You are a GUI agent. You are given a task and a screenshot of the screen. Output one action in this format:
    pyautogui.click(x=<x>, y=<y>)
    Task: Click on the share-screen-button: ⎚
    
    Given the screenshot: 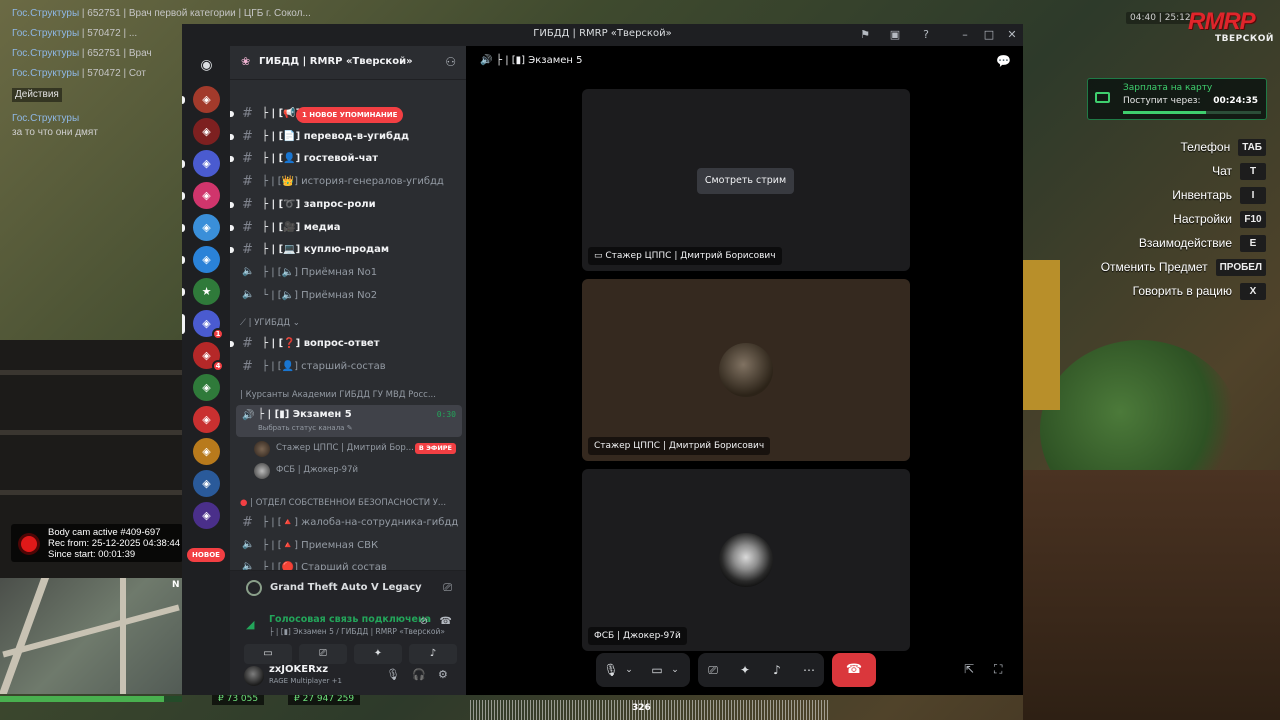 What is the action you would take?
    pyautogui.click(x=323, y=654)
    